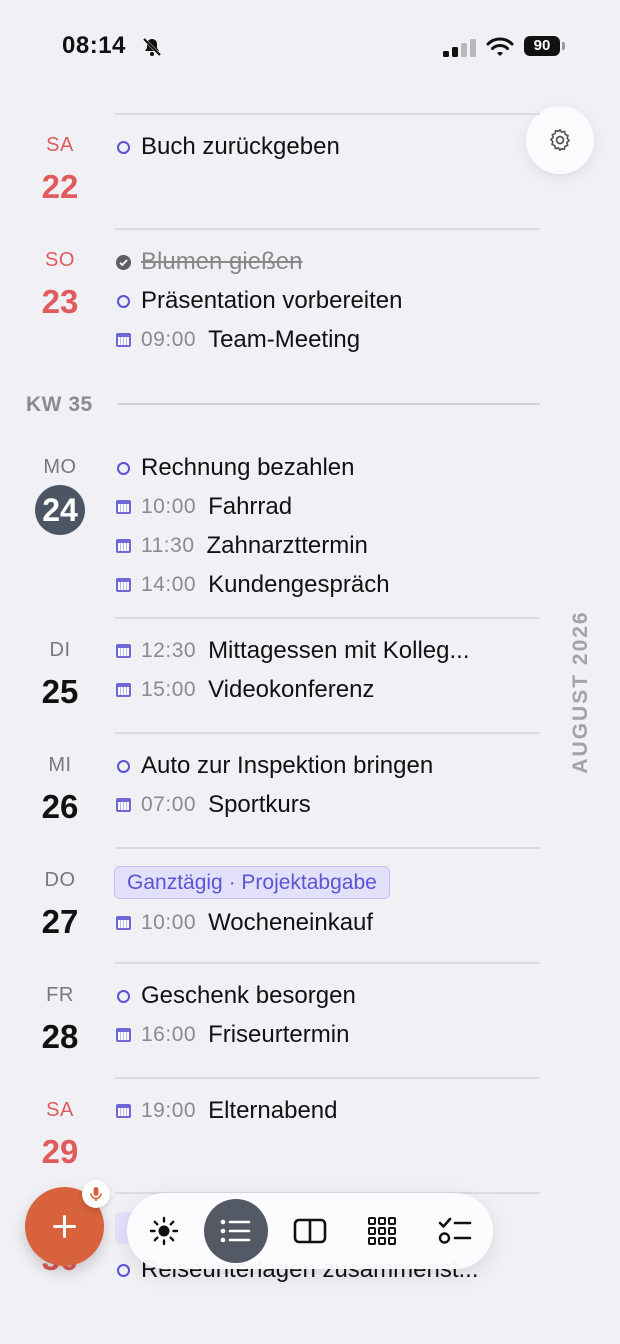  What do you see at coordinates (259, 804) in the screenshot?
I see `item-title: Sportkurs` at bounding box center [259, 804].